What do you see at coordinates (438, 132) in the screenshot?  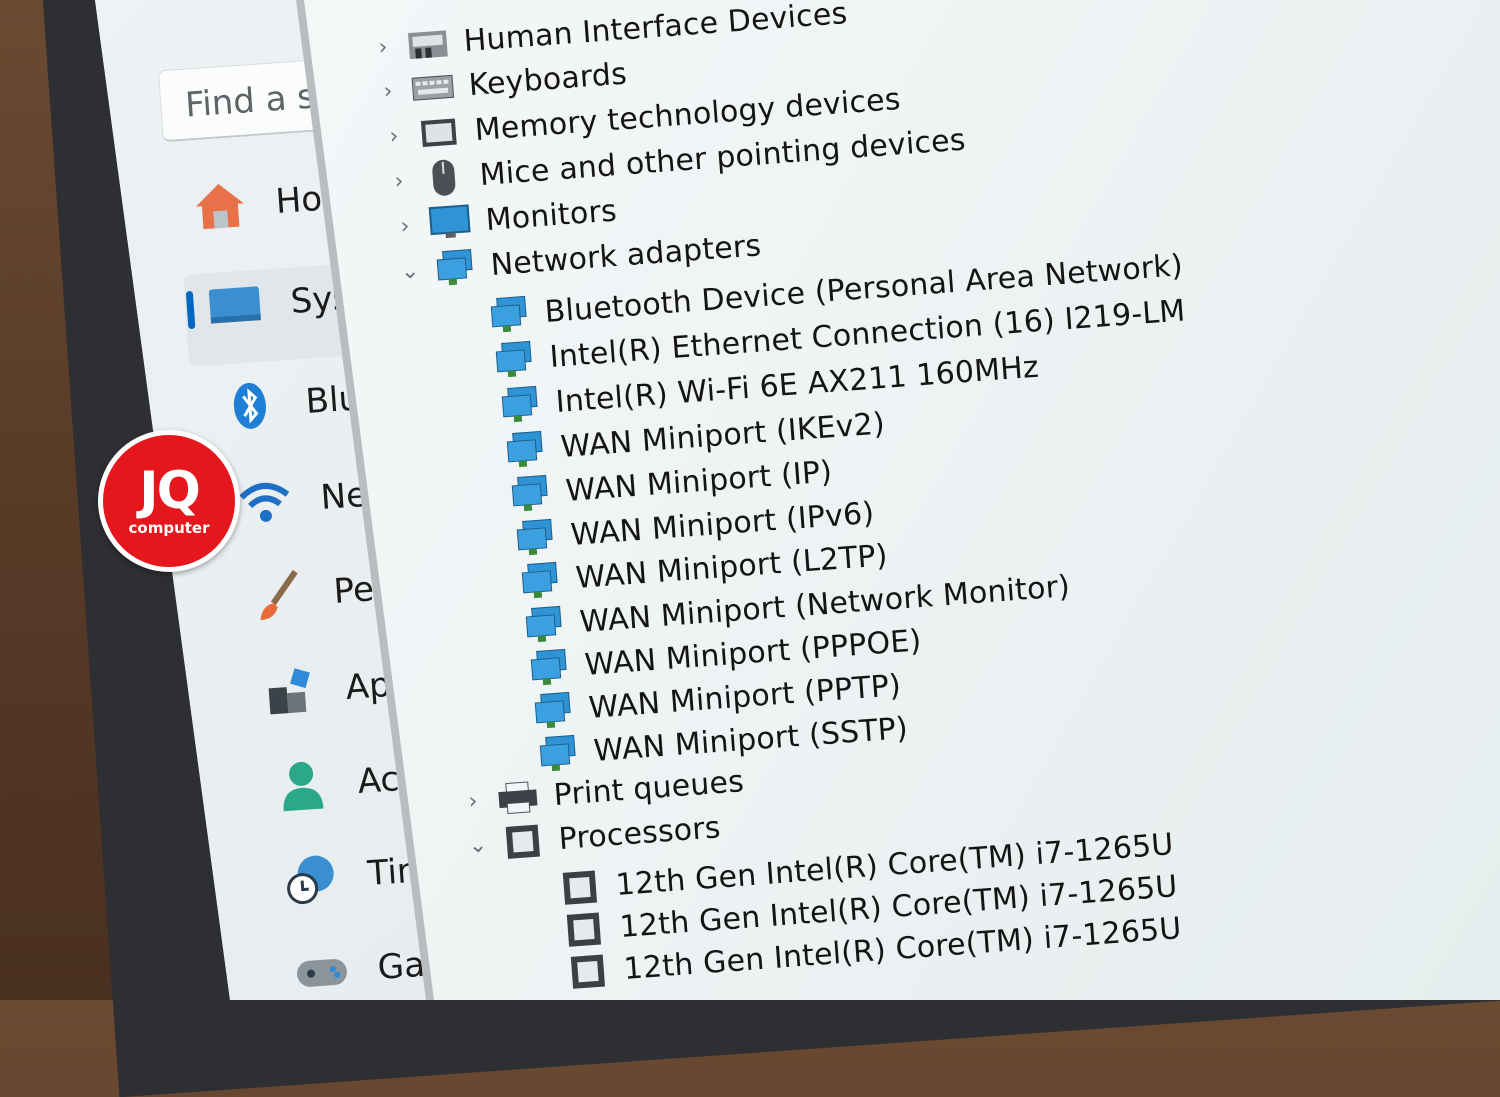 I see `memory-icon` at bounding box center [438, 132].